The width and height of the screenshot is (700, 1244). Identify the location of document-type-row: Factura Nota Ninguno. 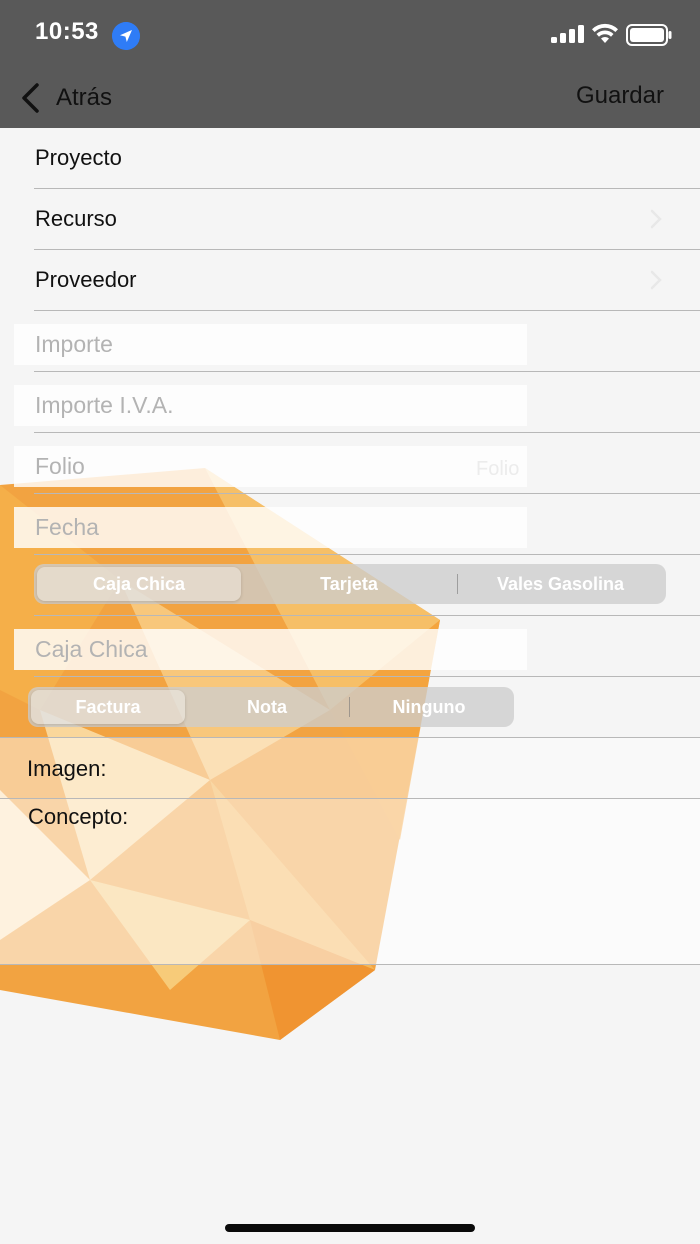
(350, 707).